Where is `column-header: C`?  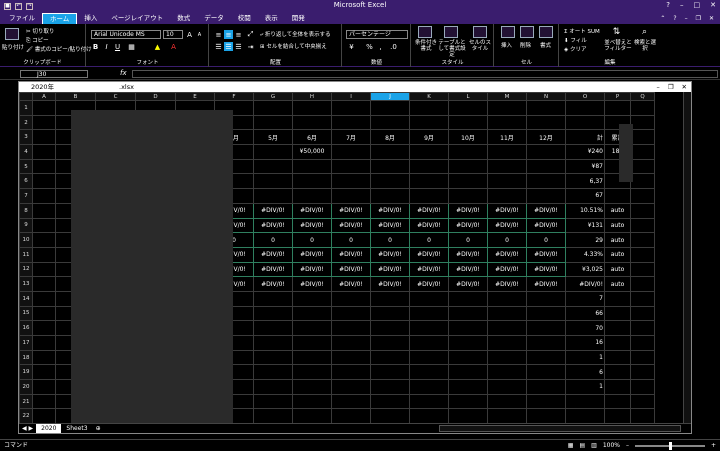 column-header: C is located at coordinates (115, 96).